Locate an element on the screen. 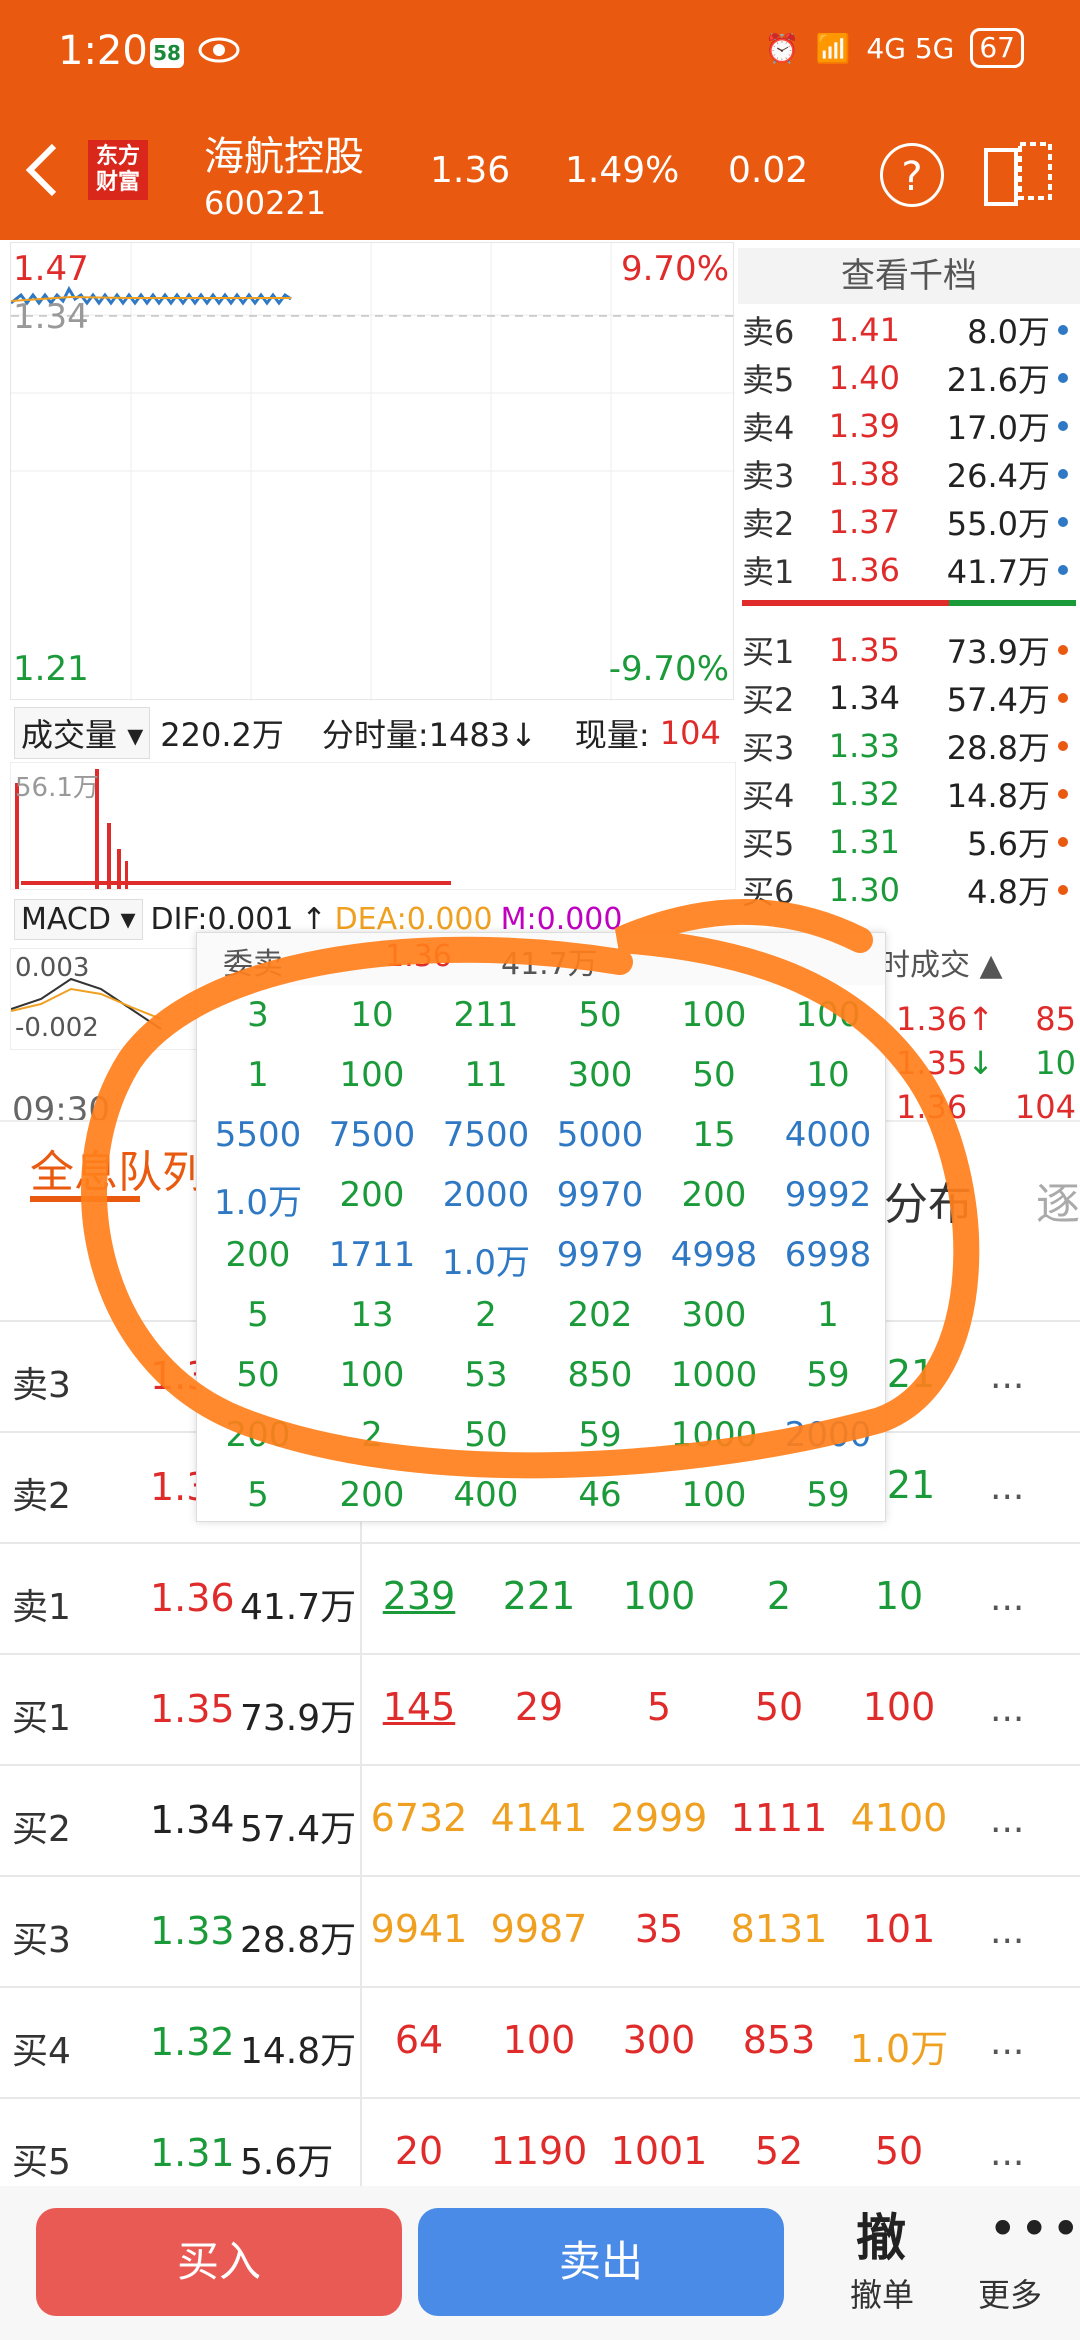 Image resolution: width=1080 pixels, height=2340 pixels. back-arrow-icon is located at coordinates (42, 170).